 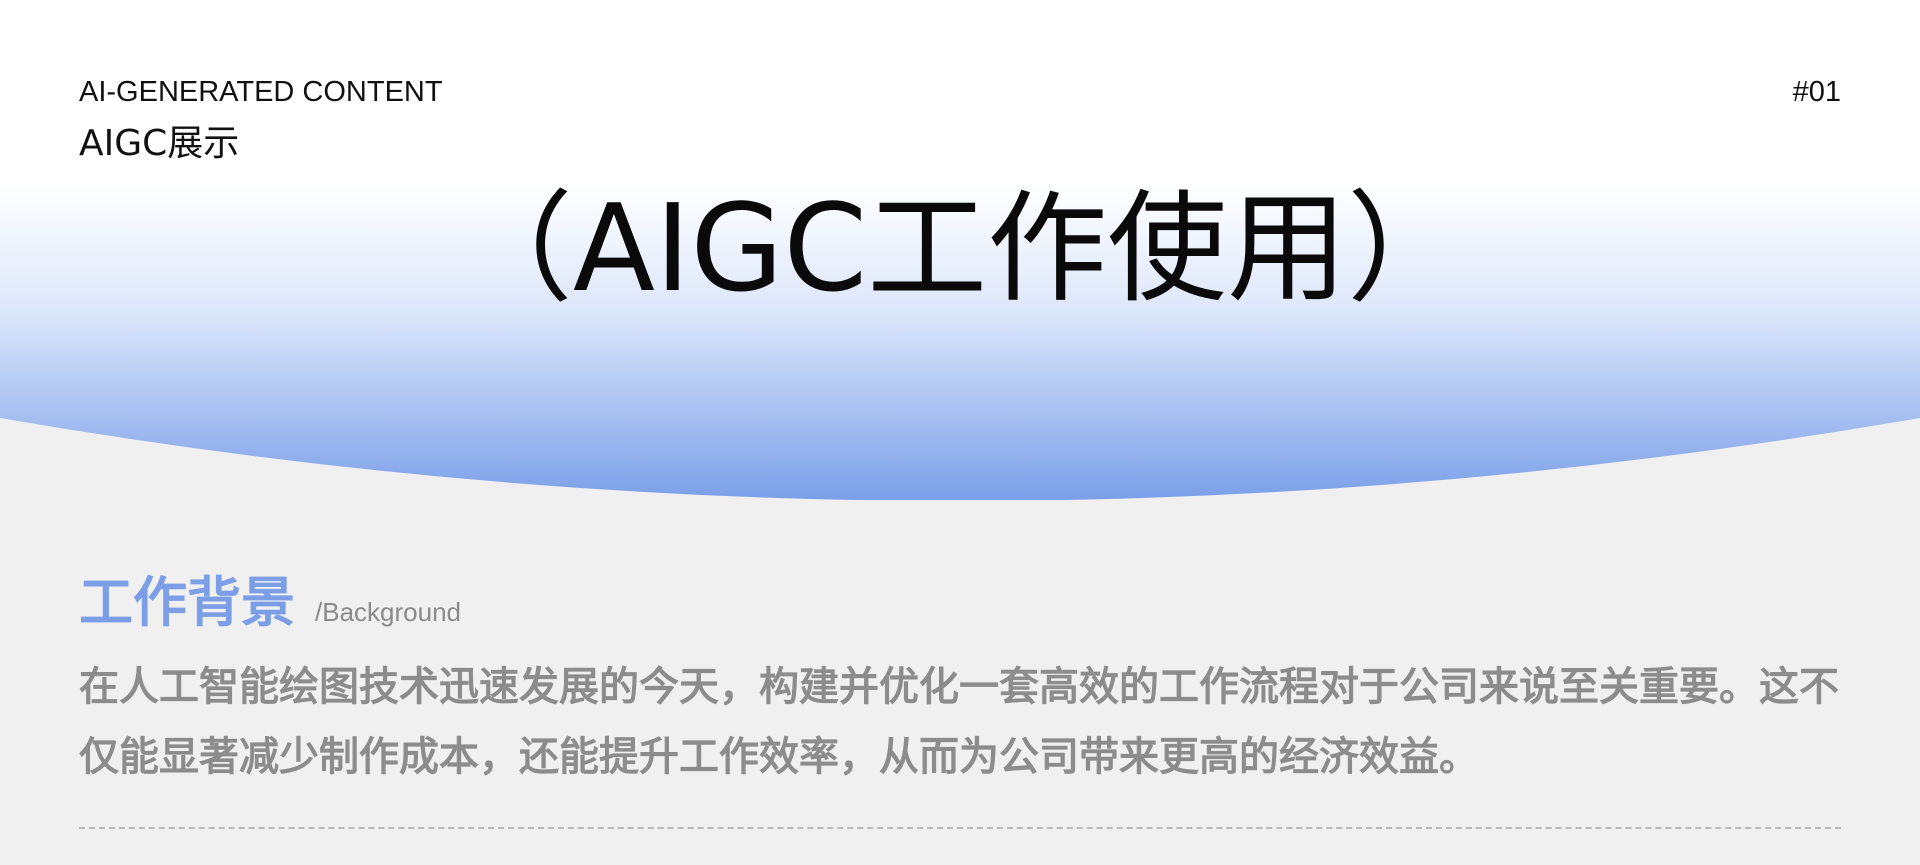 I want to click on section-heading: 工作背景 /Background, so click(x=270, y=597).